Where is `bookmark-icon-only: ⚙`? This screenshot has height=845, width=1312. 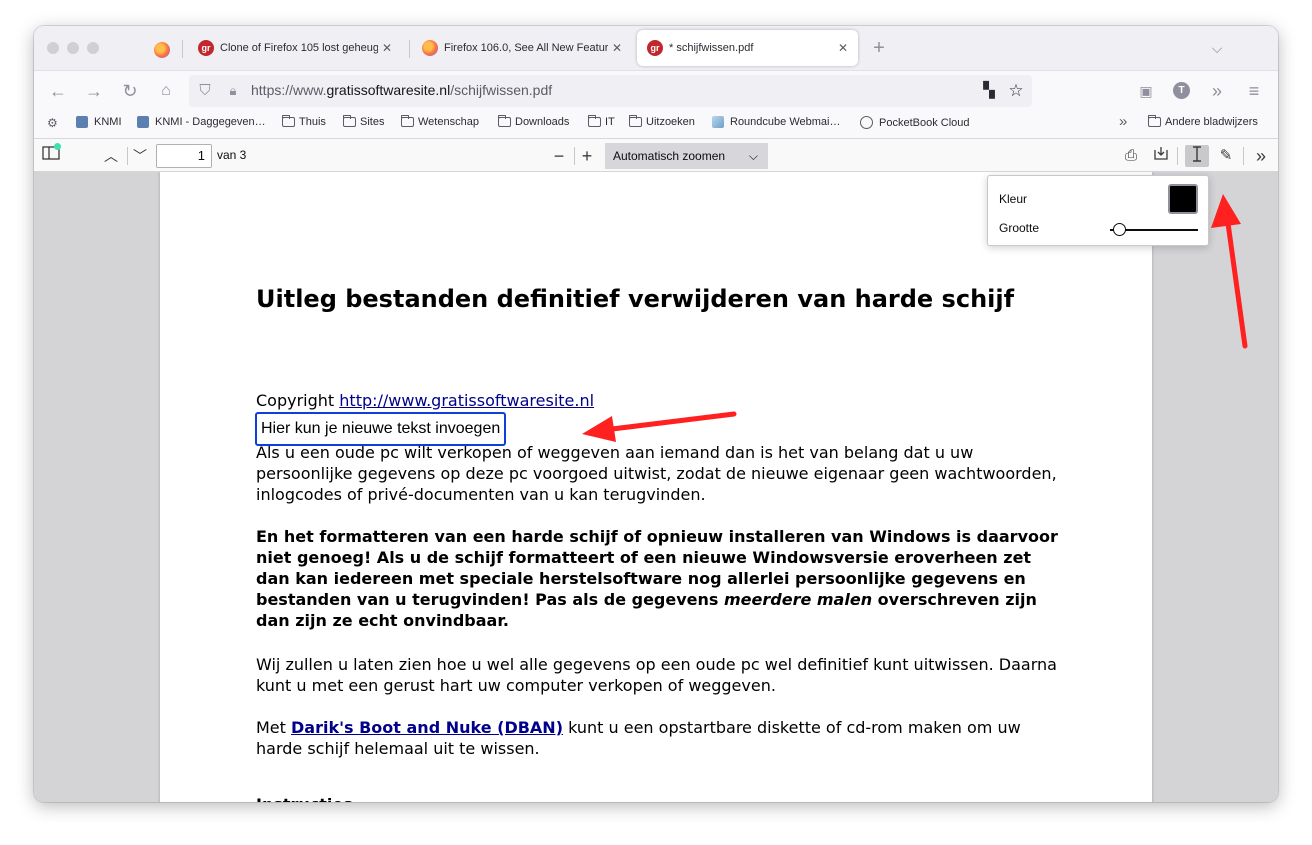
bookmark-icon-only: ⚙ is located at coordinates (52, 123).